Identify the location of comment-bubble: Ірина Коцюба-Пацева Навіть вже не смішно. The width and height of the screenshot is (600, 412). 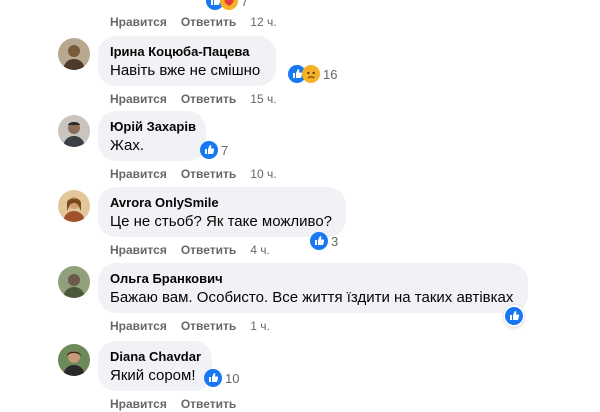
(187, 61).